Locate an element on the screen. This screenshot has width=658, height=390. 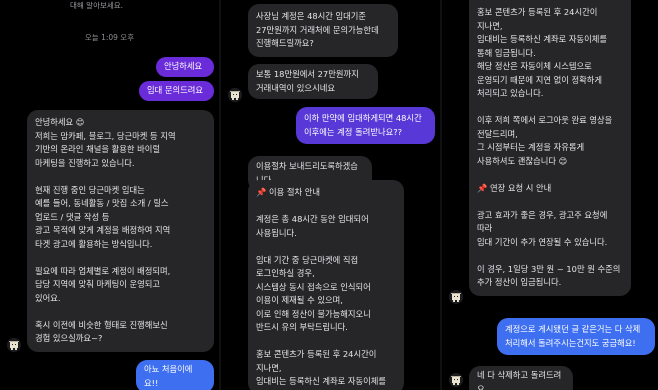
incoming-message-delete: 네 다 삭제하고 돌려드려요 is located at coordinates (521, 378).